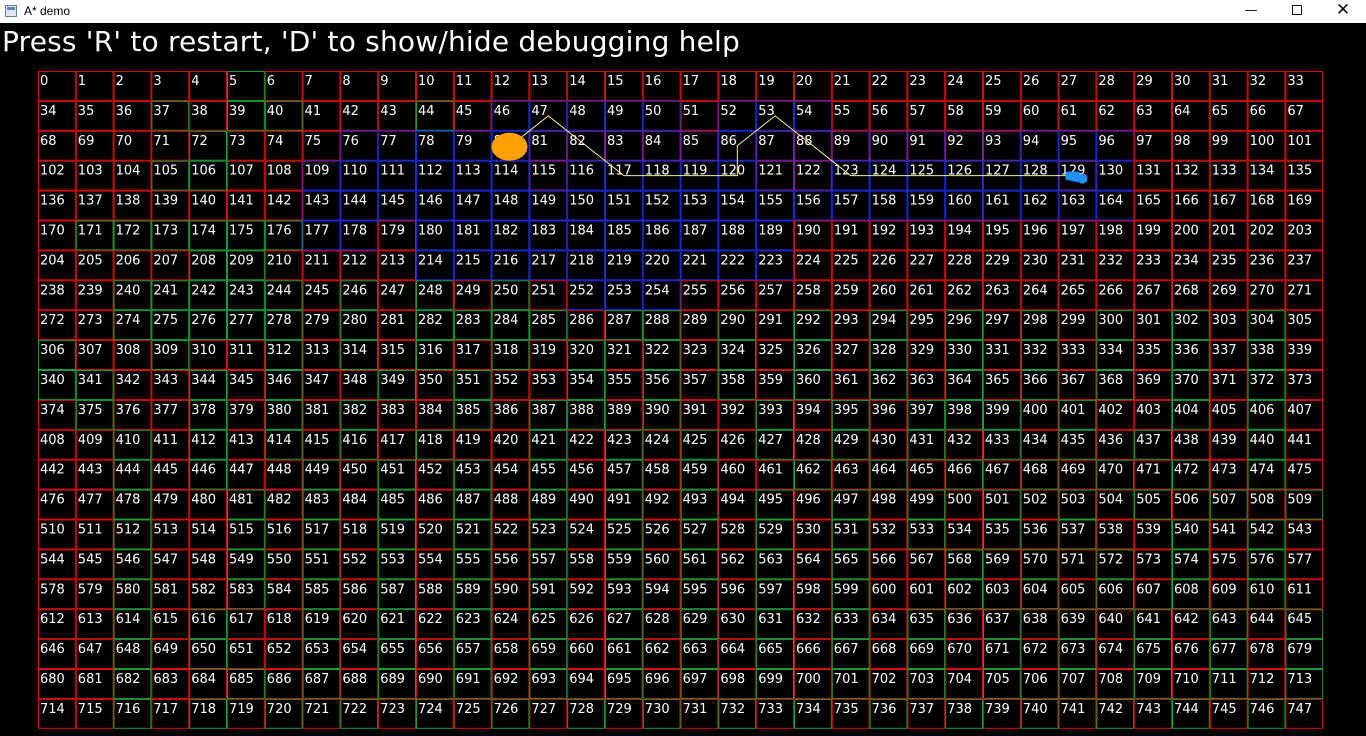 Image resolution: width=1366 pixels, height=736 pixels. I want to click on grid-cell-label: 30, so click(1182, 81).